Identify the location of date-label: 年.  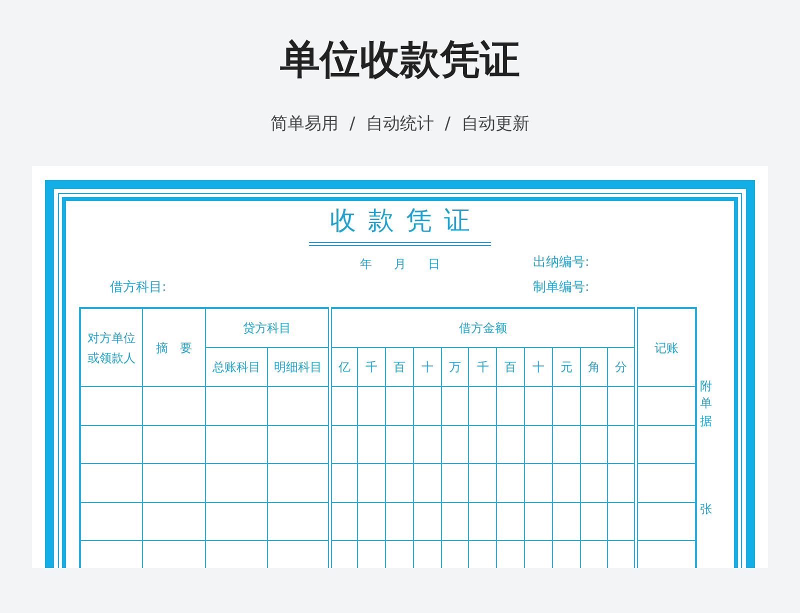
(366, 264).